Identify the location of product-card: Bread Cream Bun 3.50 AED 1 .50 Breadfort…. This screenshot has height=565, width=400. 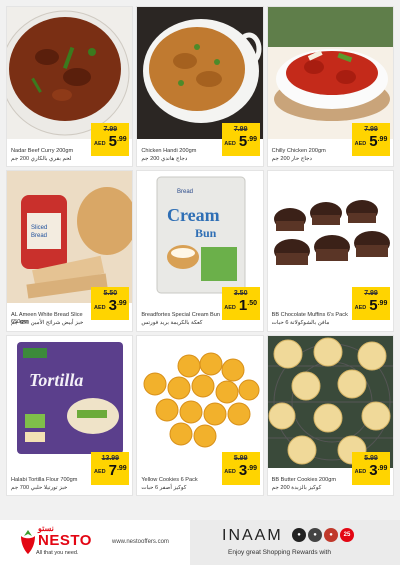
(200, 251).